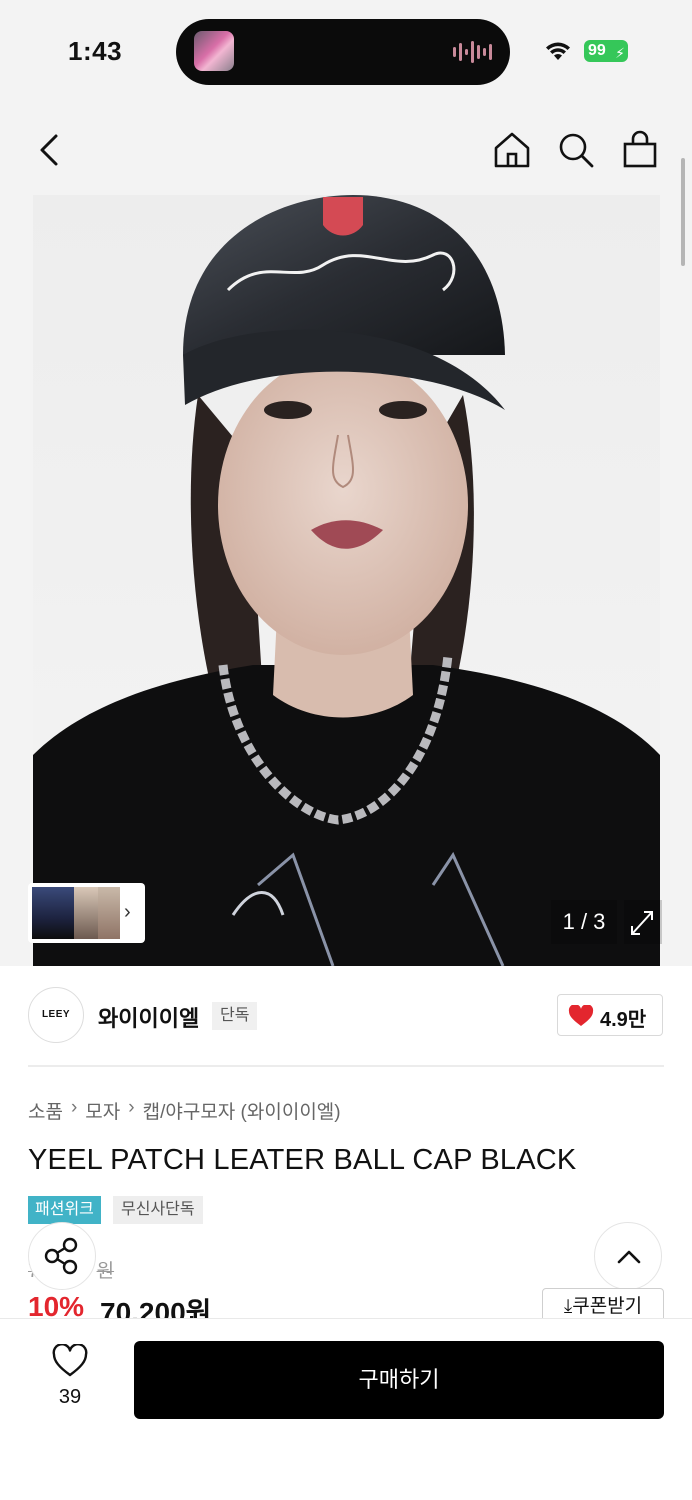 The height and width of the screenshot is (1500, 692). Describe the element at coordinates (102, 1110) in the screenshot. I see `breadcrumb-item: 모자` at that location.